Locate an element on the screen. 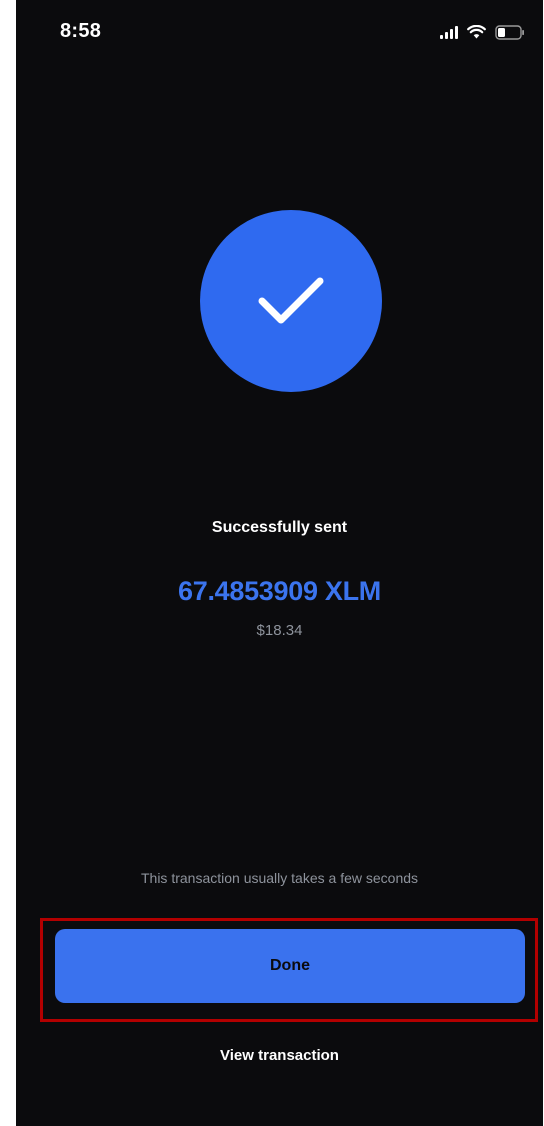  wifi-icon is located at coordinates (476, 32).